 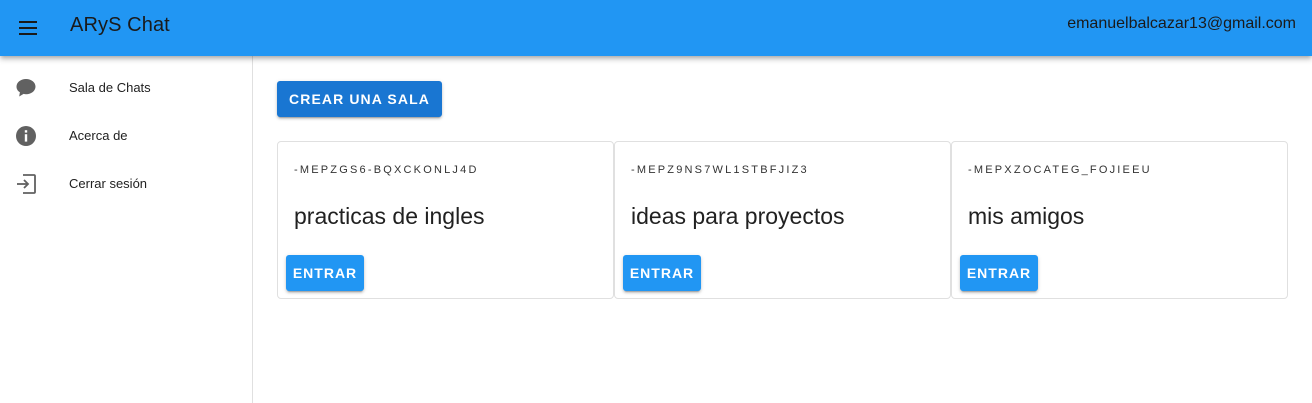 What do you see at coordinates (1026, 216) in the screenshot?
I see `room-name: mis amigos` at bounding box center [1026, 216].